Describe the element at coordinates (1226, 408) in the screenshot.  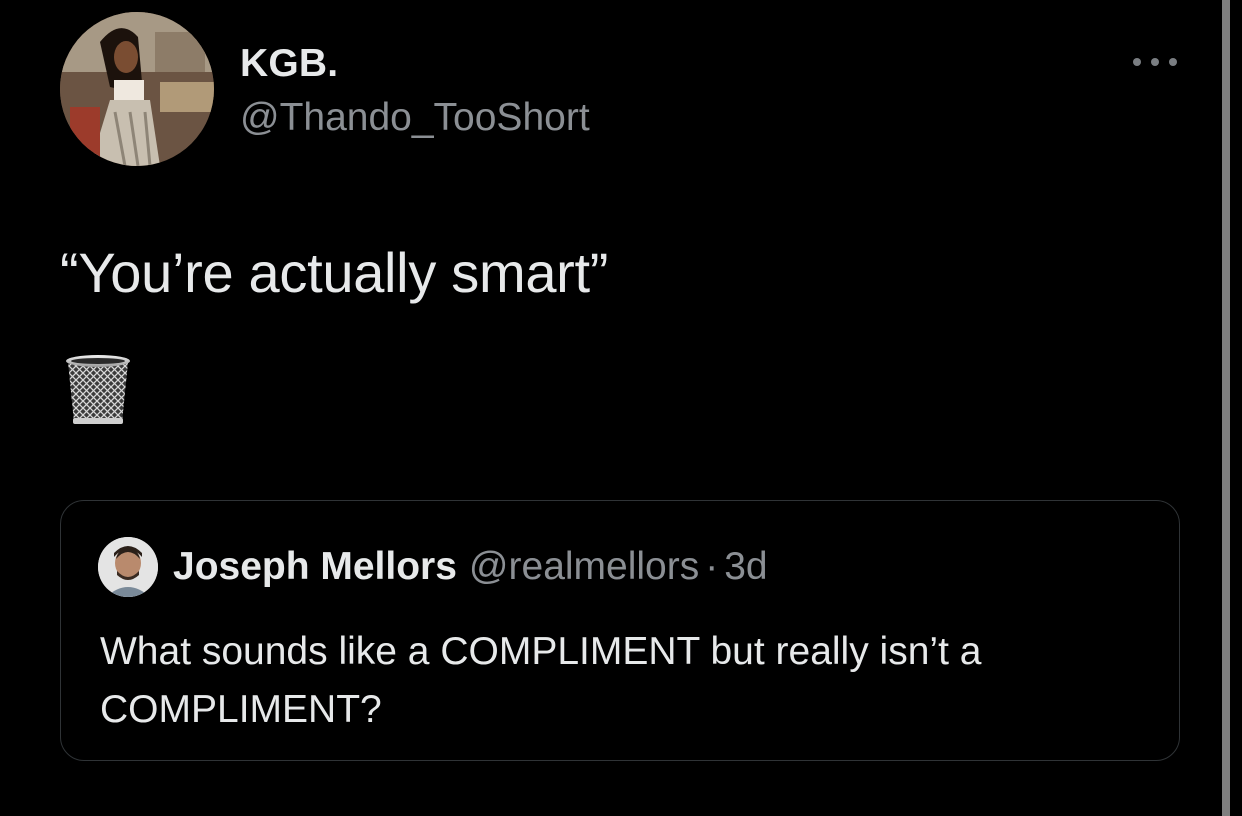
I see `scrollbar` at that location.